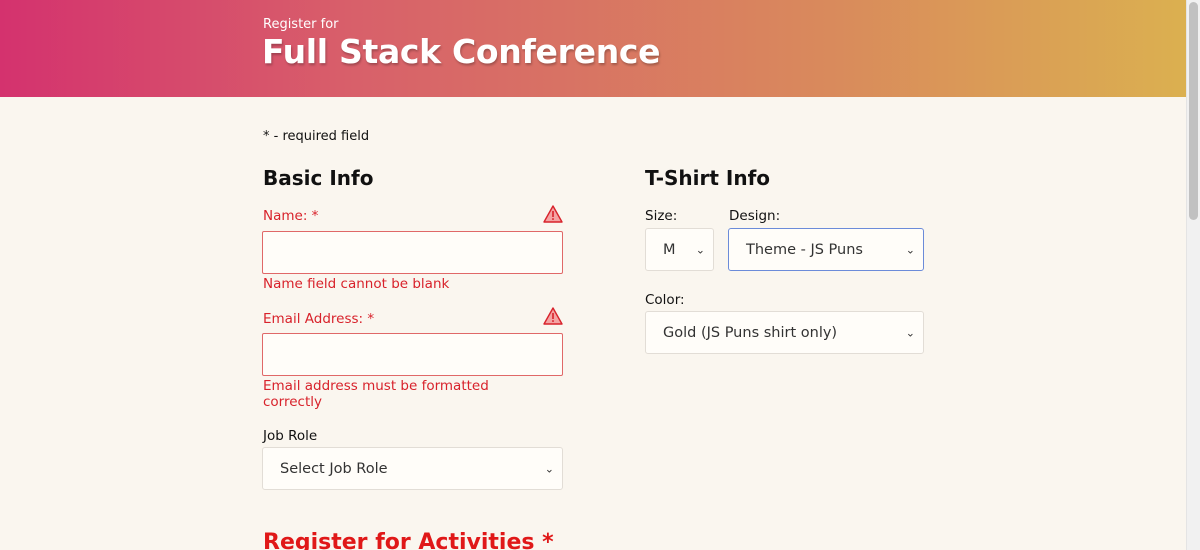 This screenshot has height=550, width=1200. Describe the element at coordinates (334, 468) in the screenshot. I see `job-role-selected: Select Job Role` at that location.